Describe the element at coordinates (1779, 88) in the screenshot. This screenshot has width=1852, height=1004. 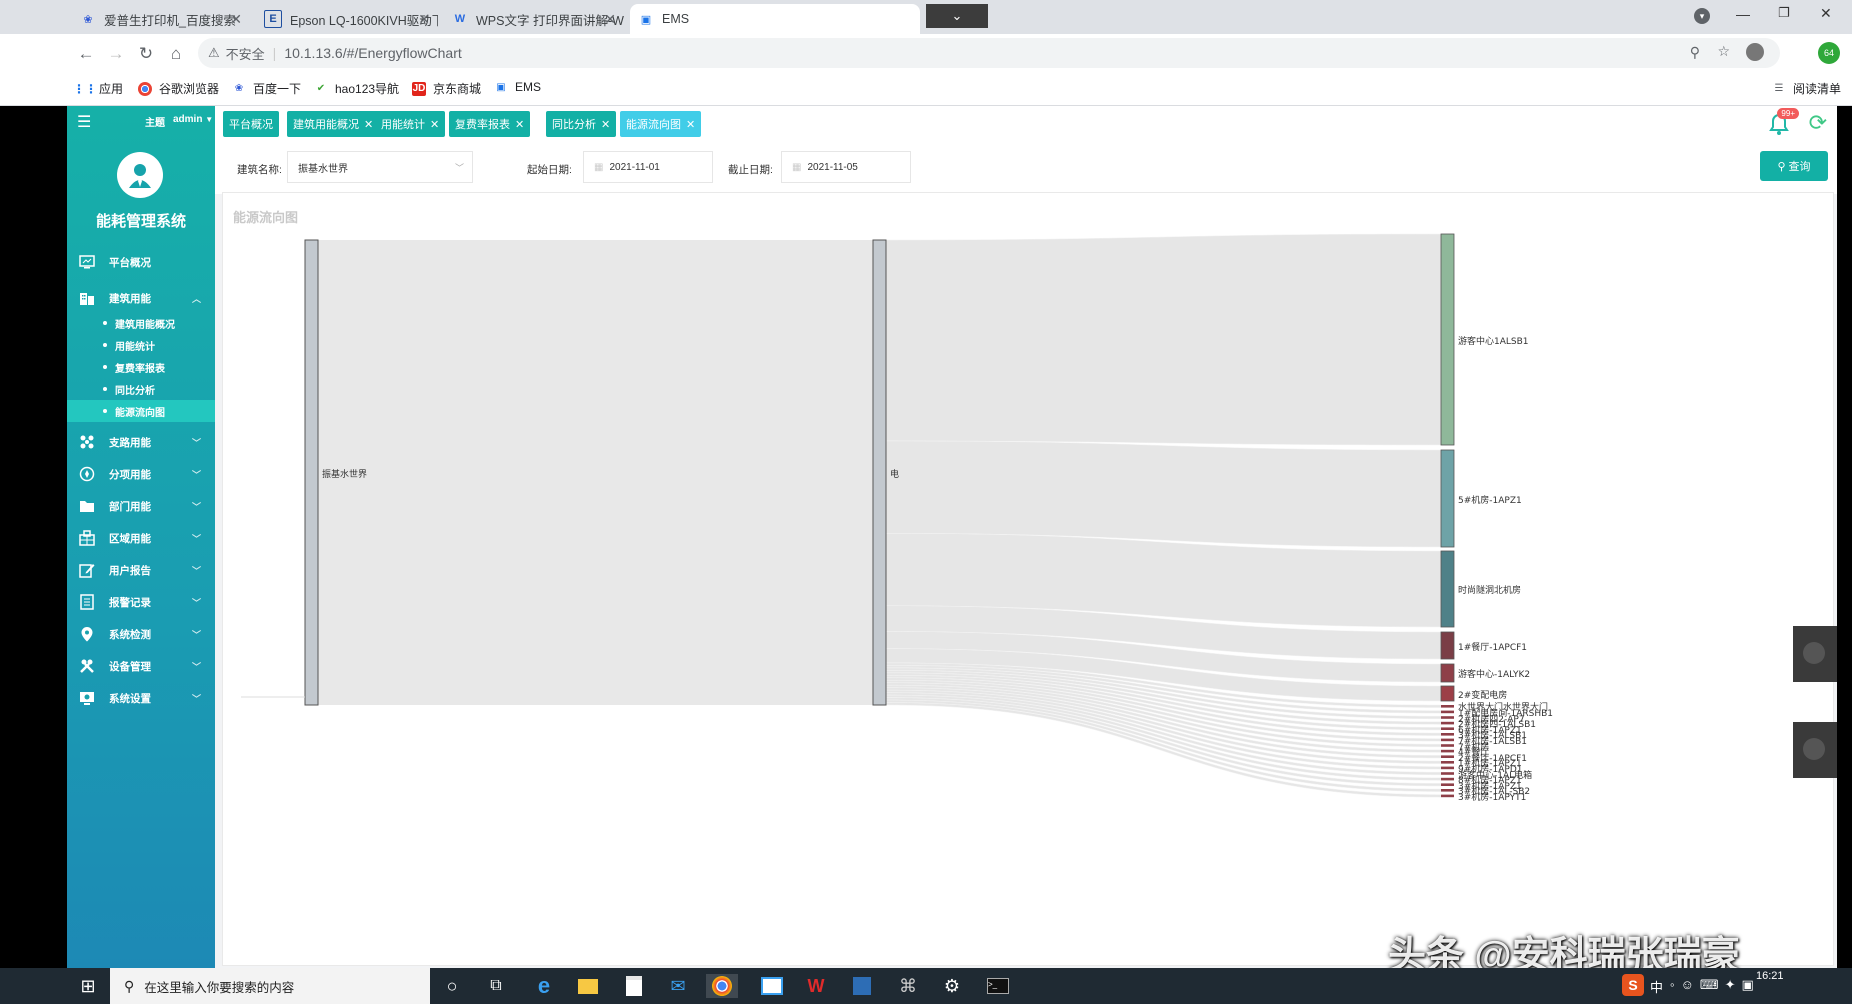
I see `reading-list-icon: ☰` at that location.